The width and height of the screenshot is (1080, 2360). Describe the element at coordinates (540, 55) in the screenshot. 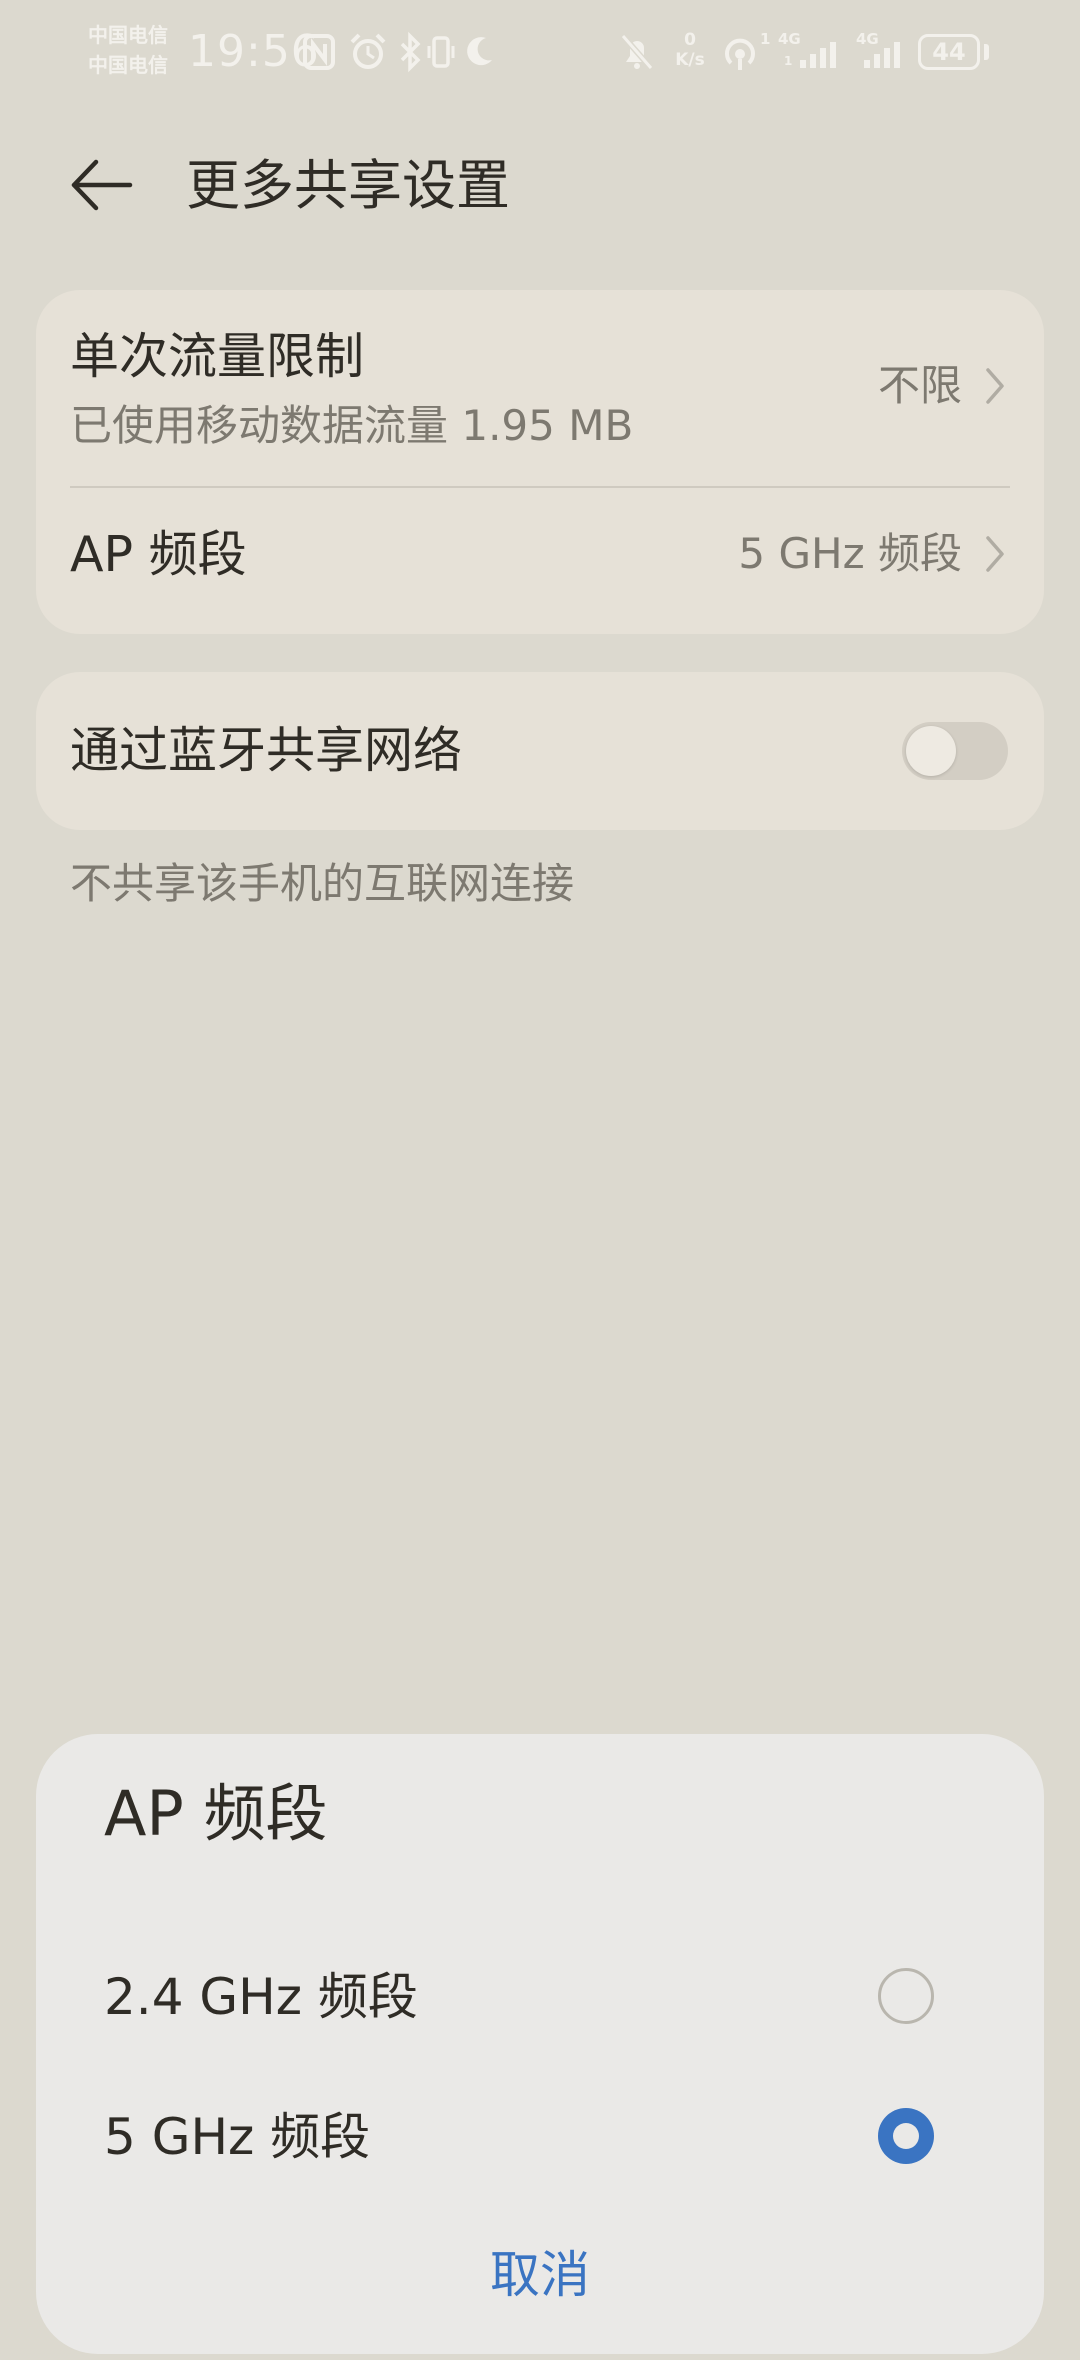

I see `status-bar: 中国电信 中国电信 19:56 0 K/s 1 4G 1 4G 44` at that location.